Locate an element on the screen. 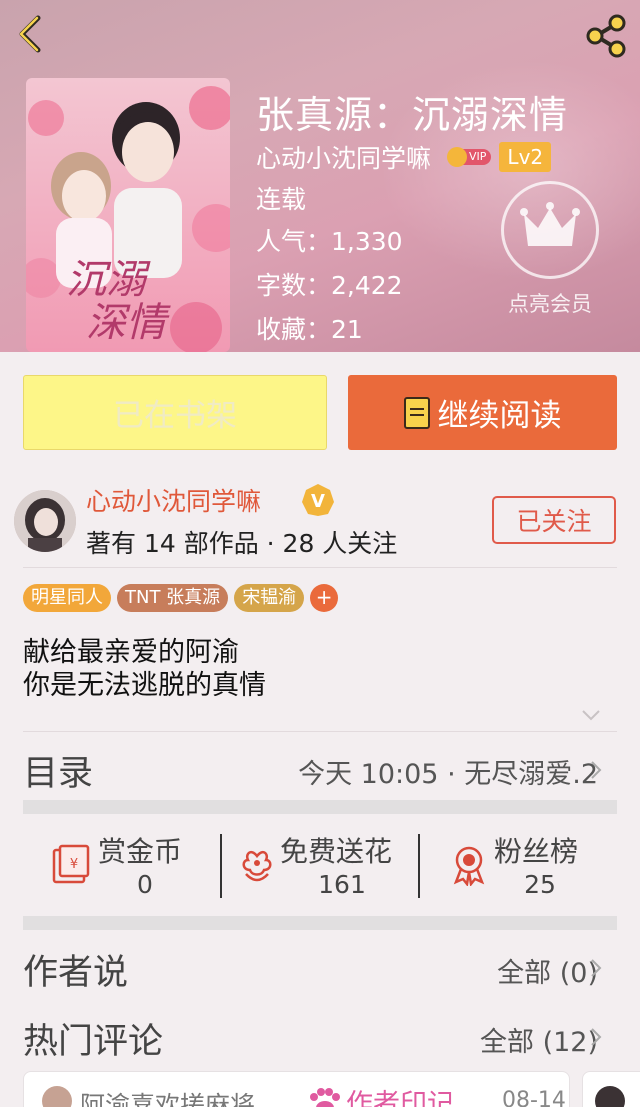  author-avatar is located at coordinates (45, 521).